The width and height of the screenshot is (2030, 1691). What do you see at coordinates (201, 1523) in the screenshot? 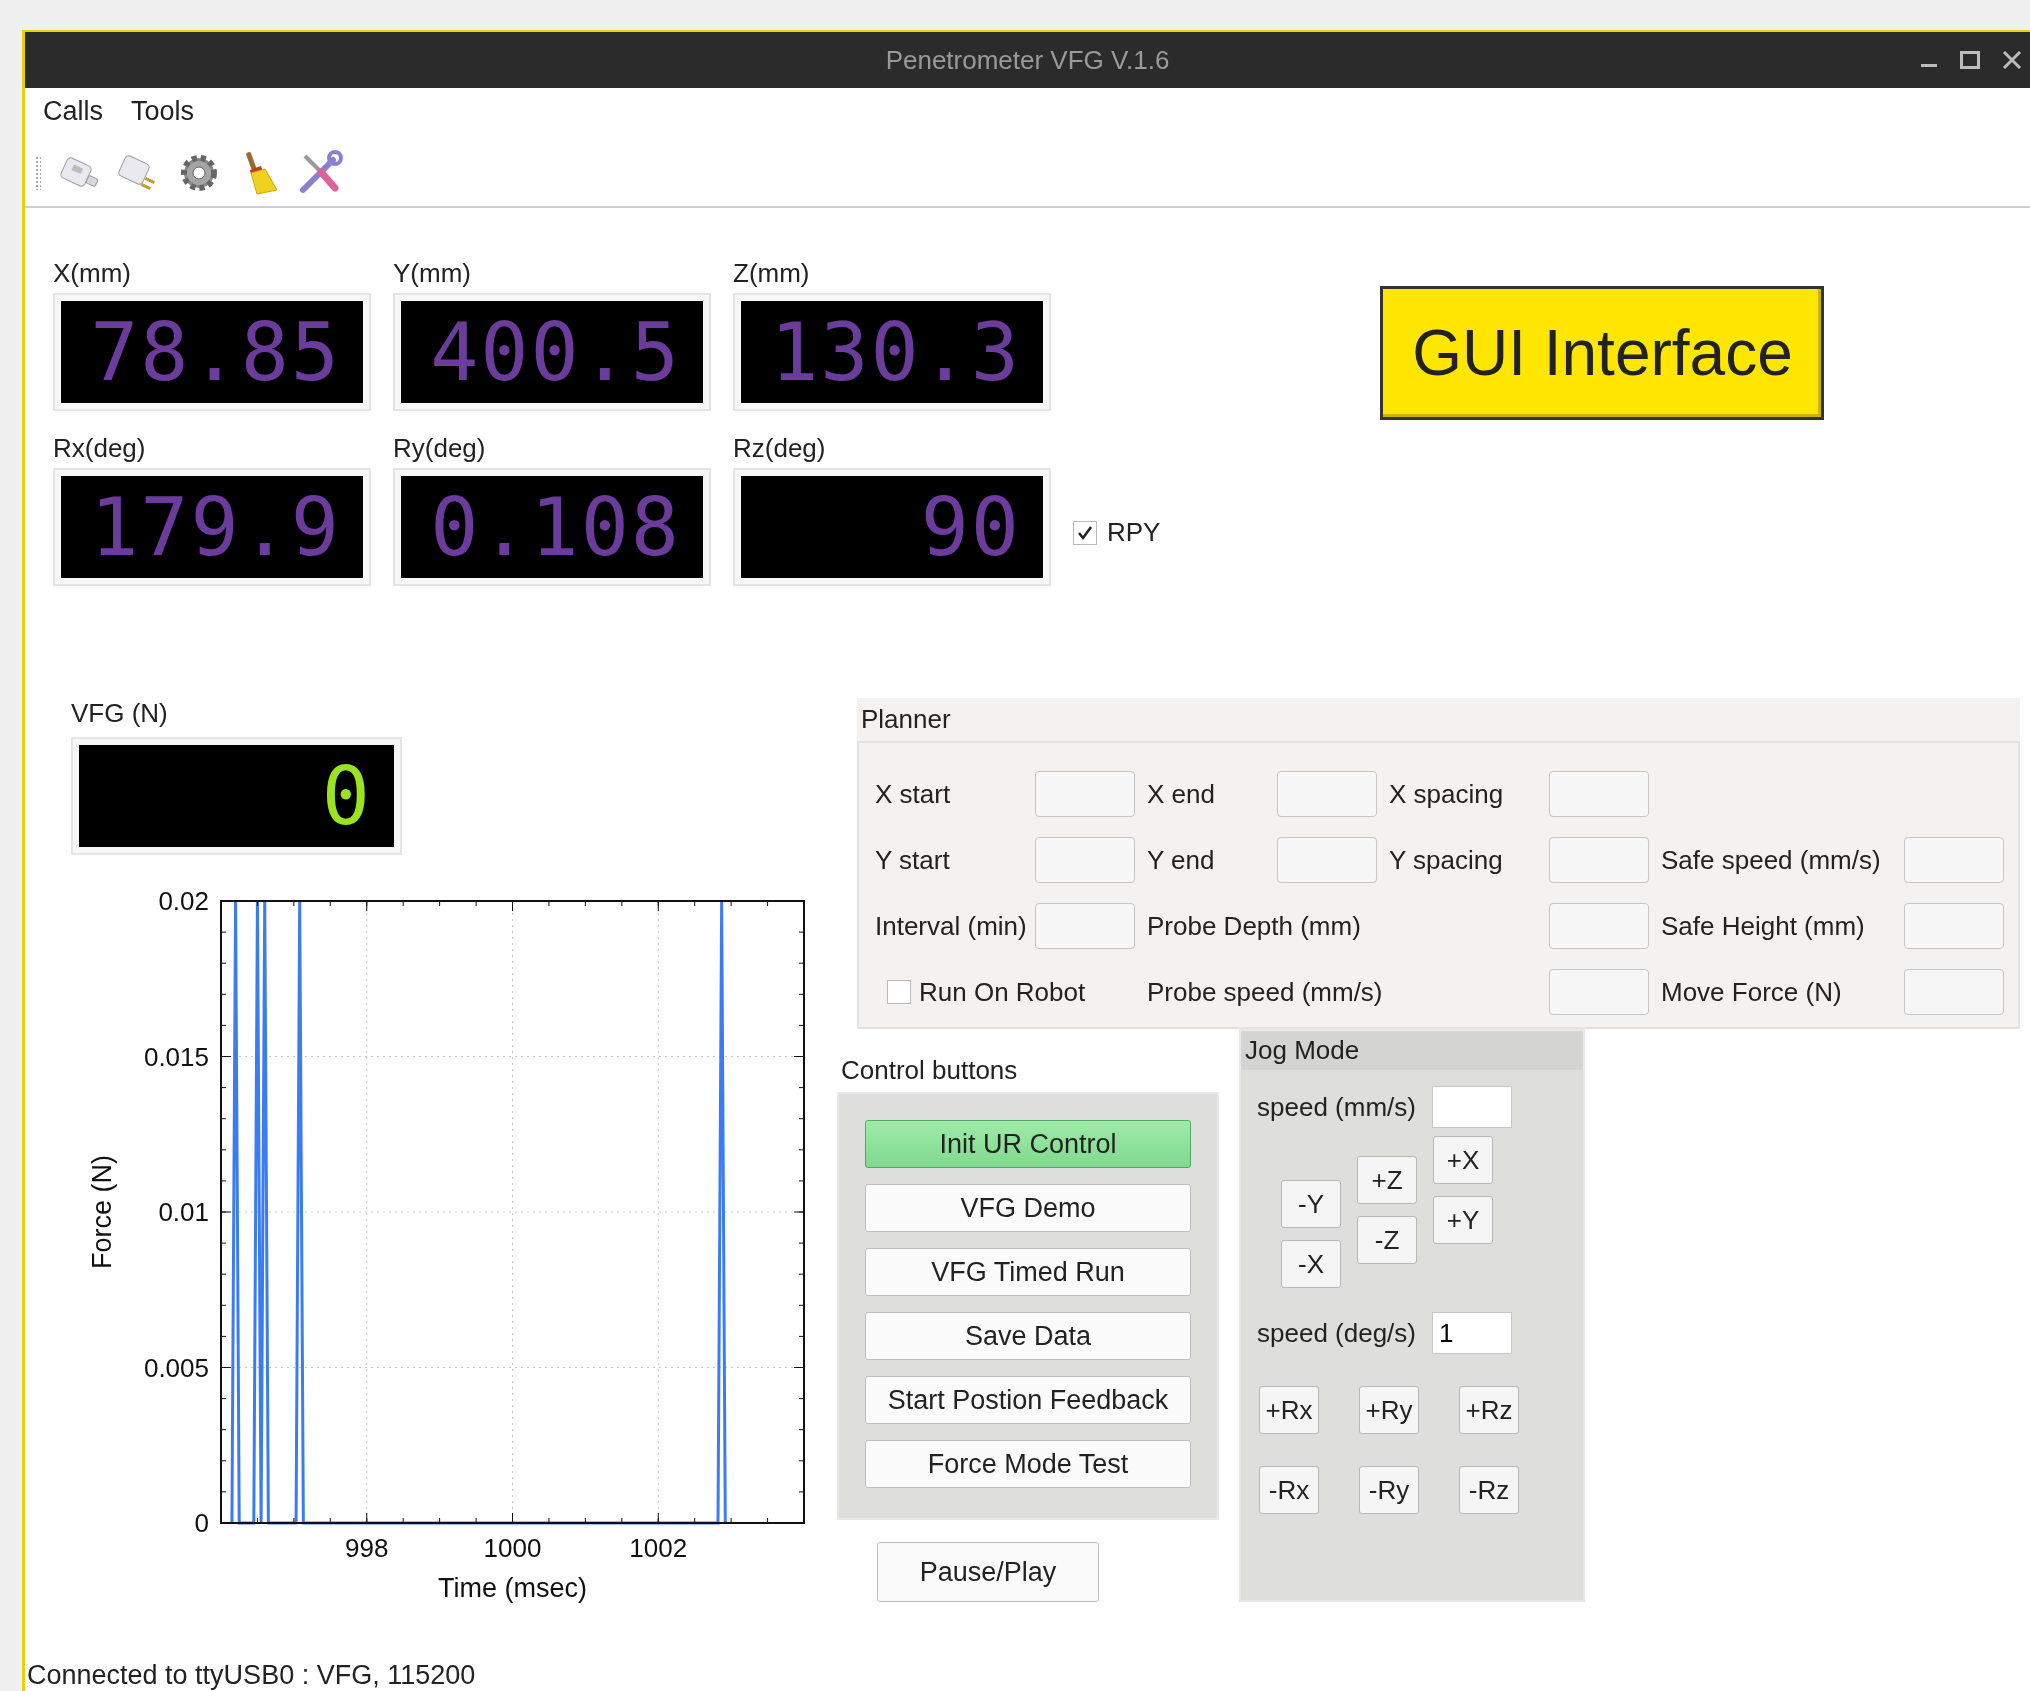
I see `y-tick-label: 0` at bounding box center [201, 1523].